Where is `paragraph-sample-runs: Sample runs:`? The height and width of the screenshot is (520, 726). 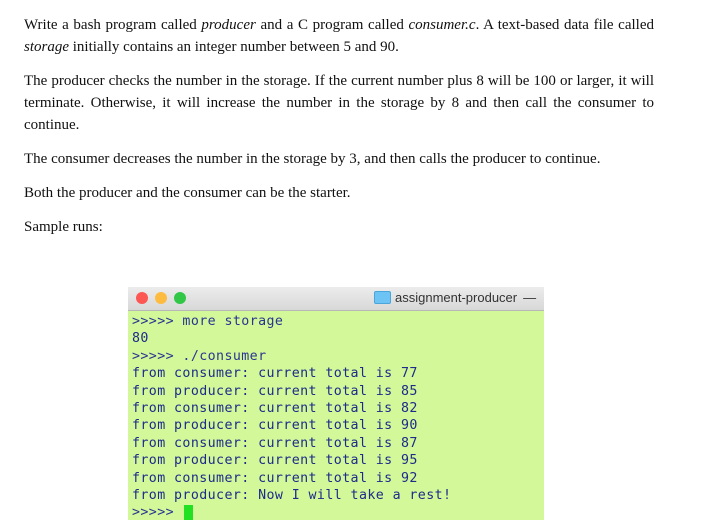
paragraph-sample-runs: Sample runs: is located at coordinates (63, 227).